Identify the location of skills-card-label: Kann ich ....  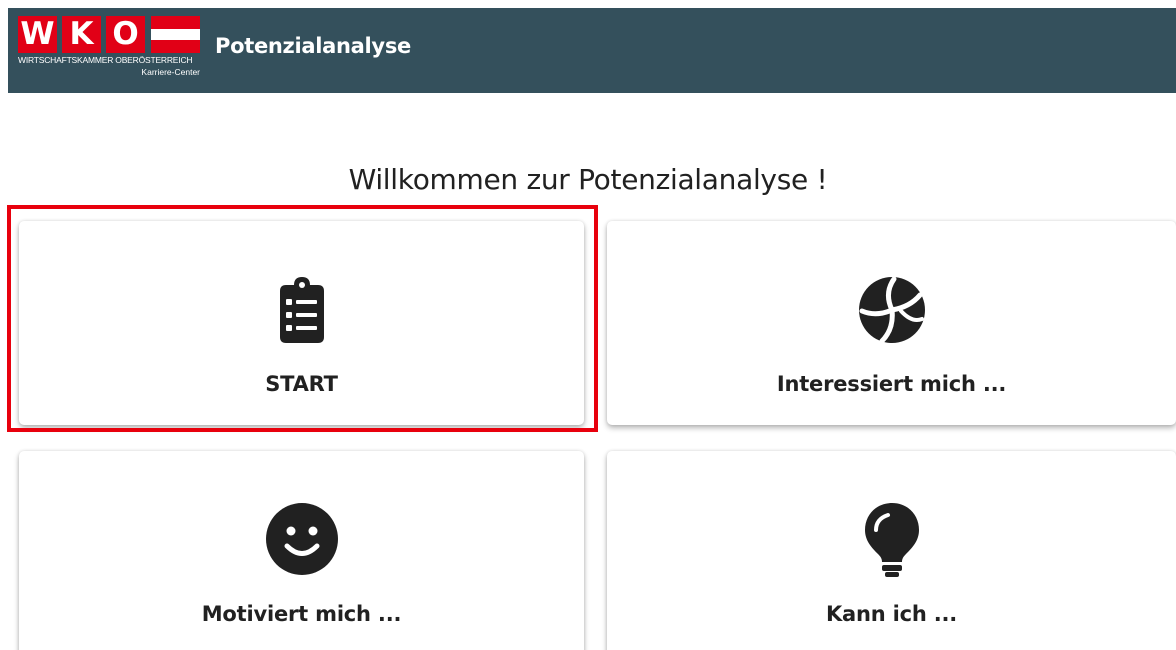
(891, 614).